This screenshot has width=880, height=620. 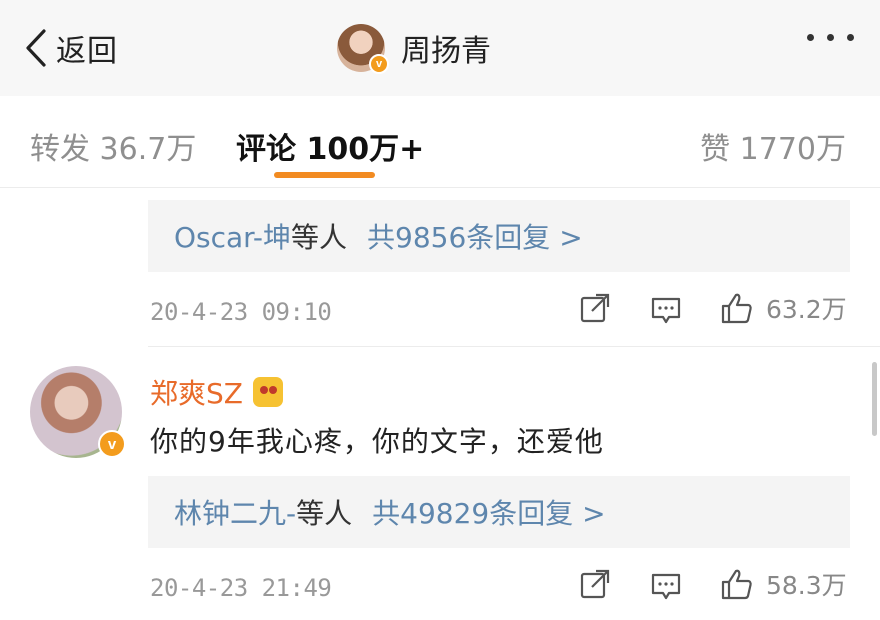 I want to click on profile-username: 周扬青, so click(x=446, y=48).